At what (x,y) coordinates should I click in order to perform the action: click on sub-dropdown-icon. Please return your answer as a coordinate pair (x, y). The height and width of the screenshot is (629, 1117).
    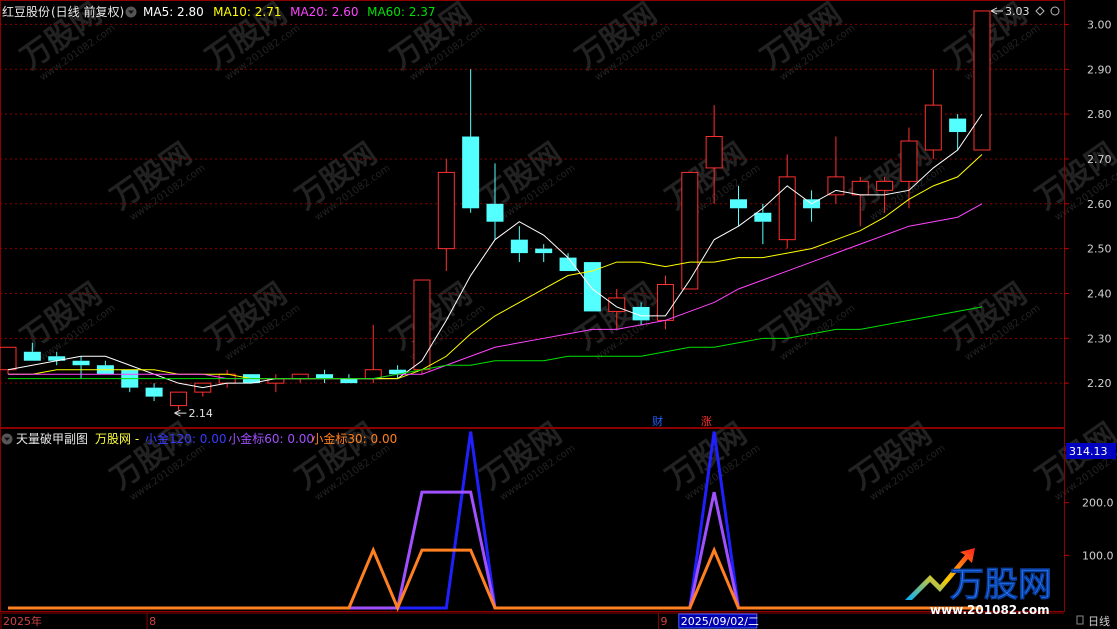
    Looking at the image, I should click on (7, 439).